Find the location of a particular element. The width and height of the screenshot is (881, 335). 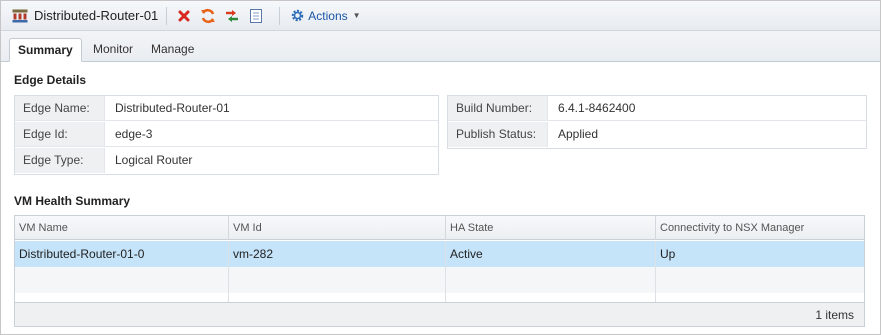

detail-label: Publish Status: is located at coordinates (498, 134).